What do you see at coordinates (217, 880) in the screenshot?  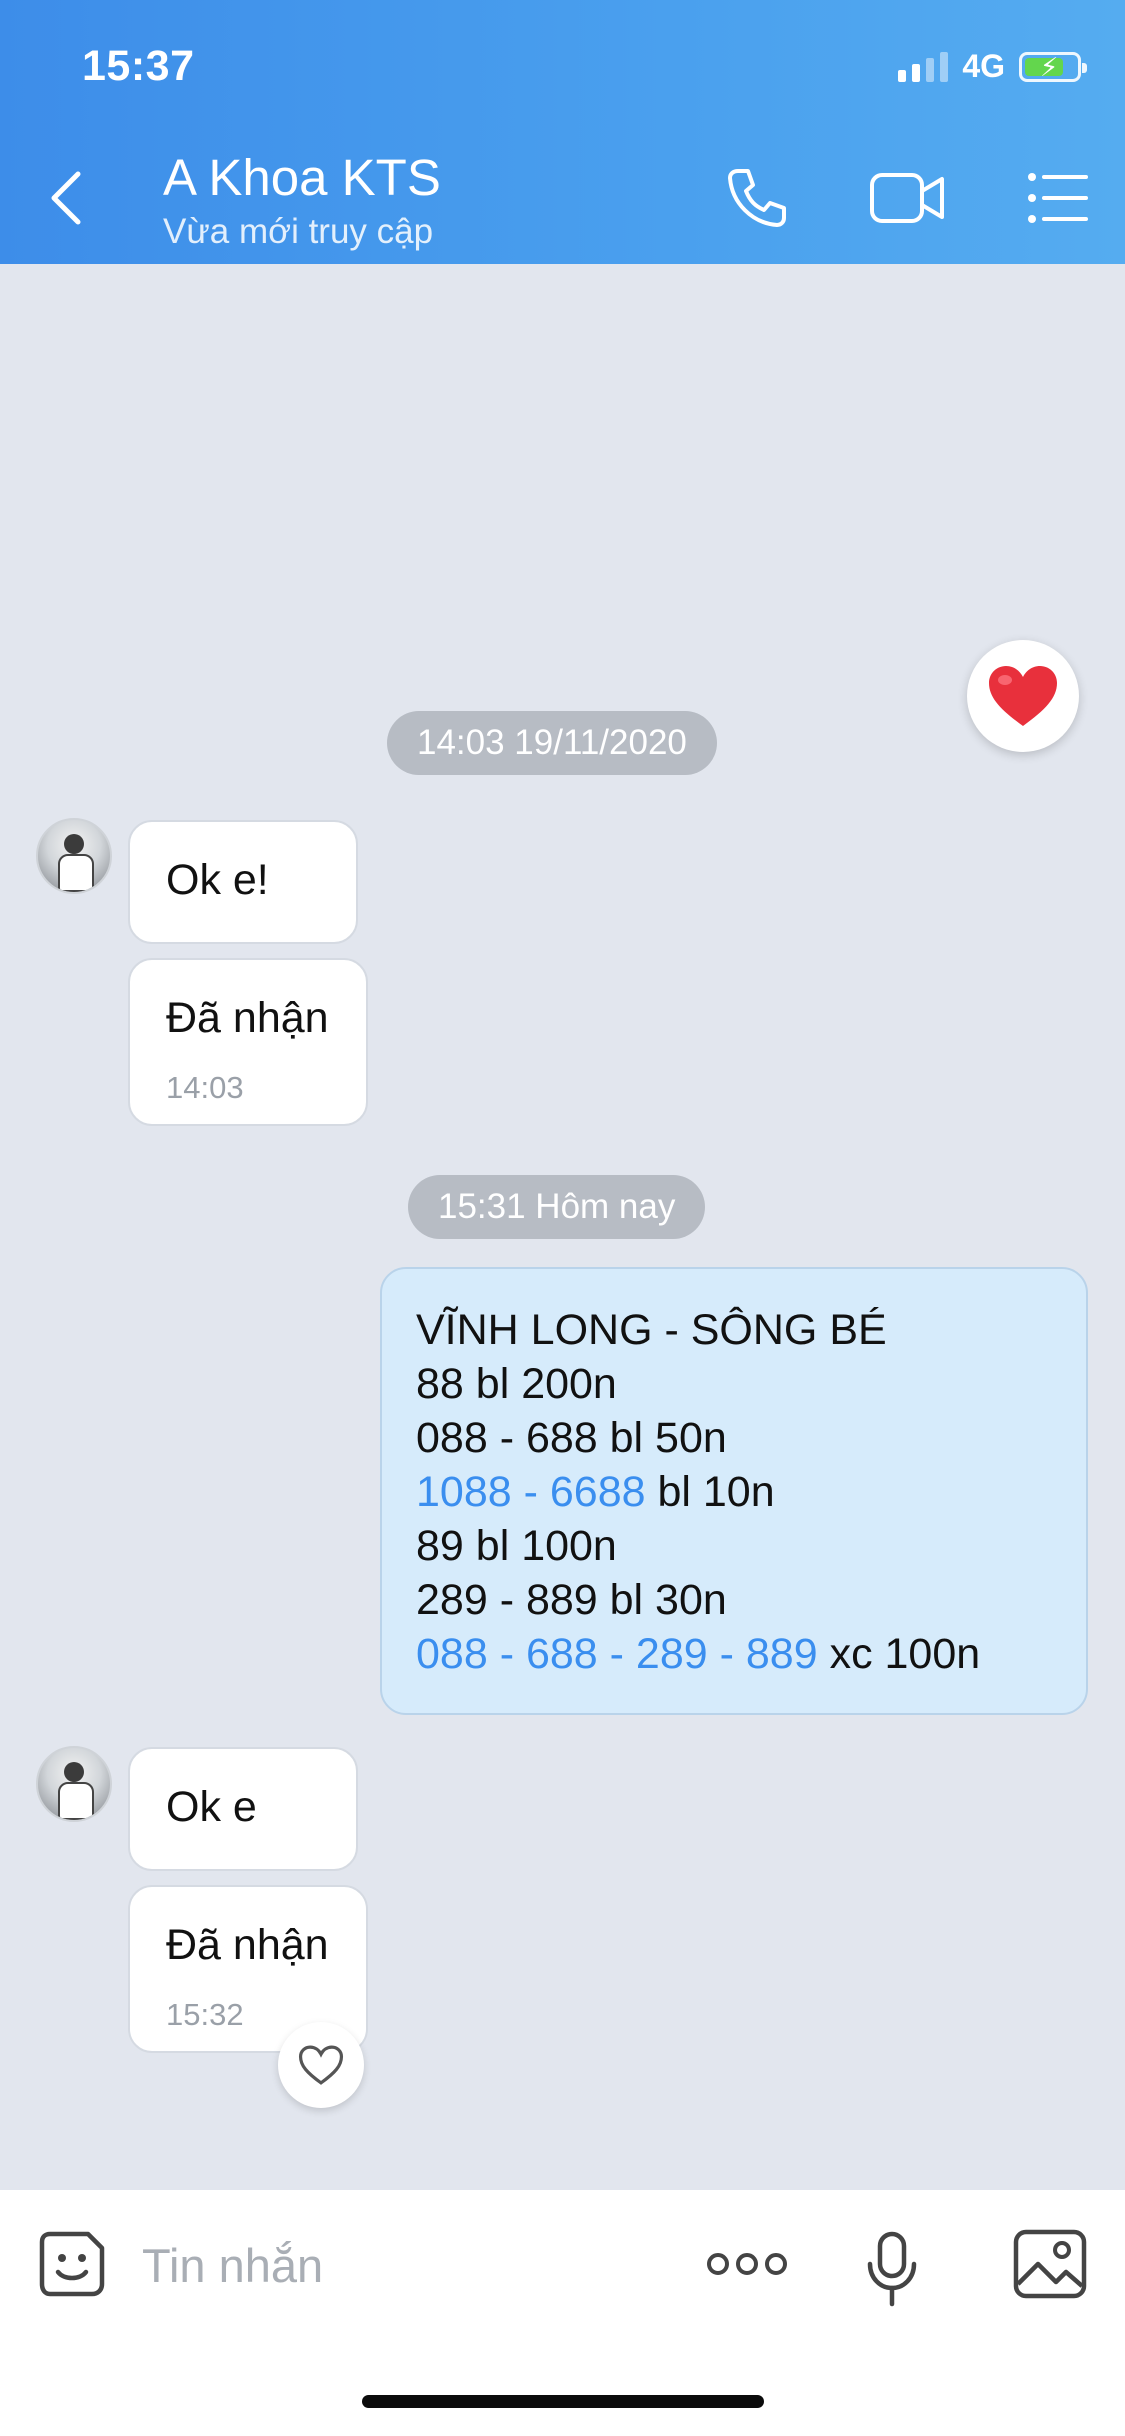 I see `message-text: Ok e!` at bounding box center [217, 880].